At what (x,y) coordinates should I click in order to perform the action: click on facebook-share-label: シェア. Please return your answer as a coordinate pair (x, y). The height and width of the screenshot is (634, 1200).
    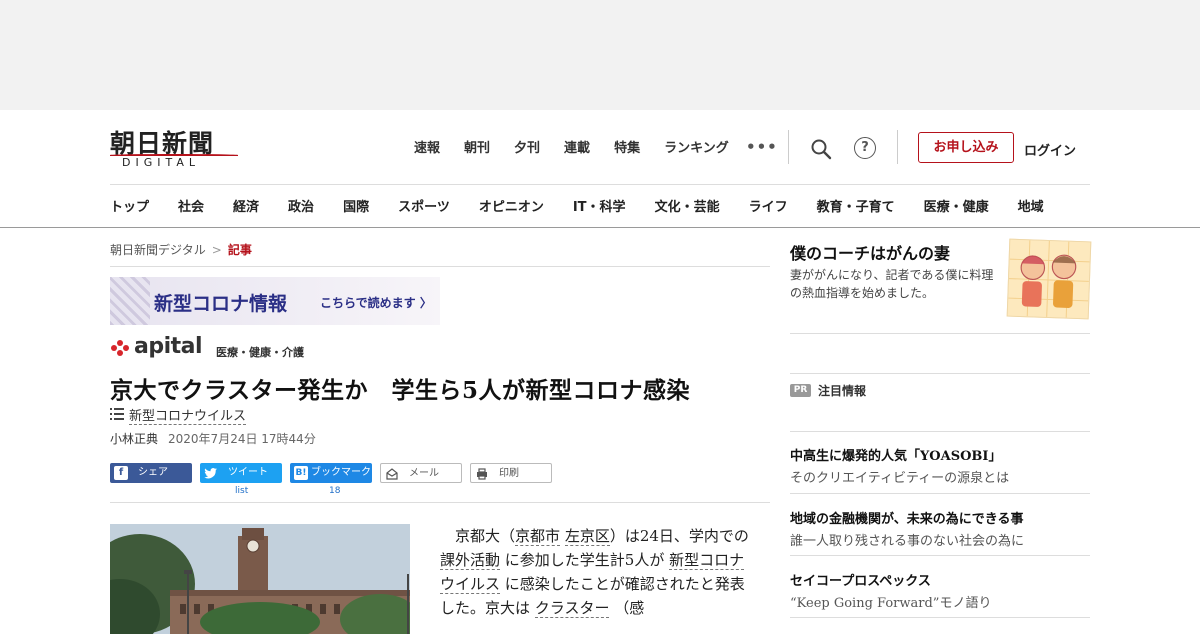
    Looking at the image, I should click on (153, 472).